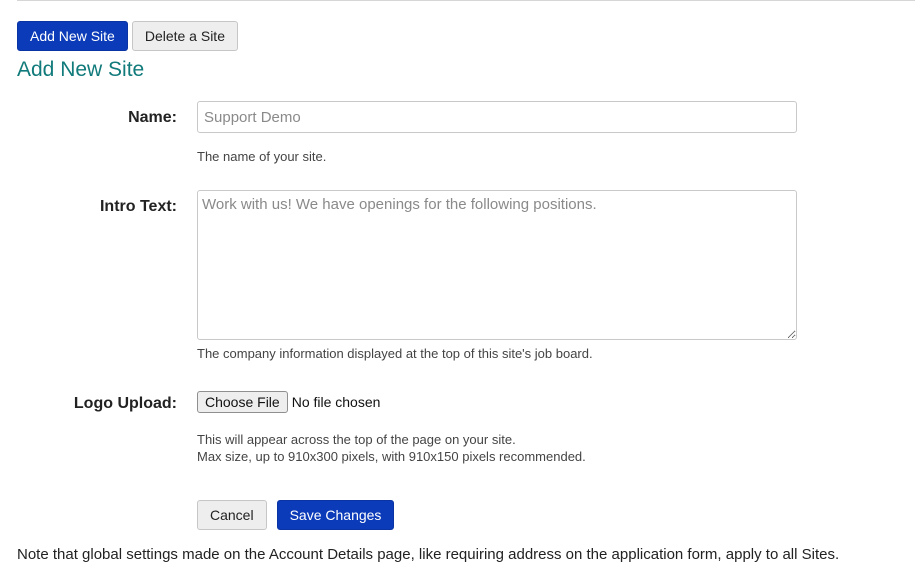 This screenshot has height=582, width=915. Describe the element at coordinates (138, 206) in the screenshot. I see `intro-text-label: Intro Text:` at that location.